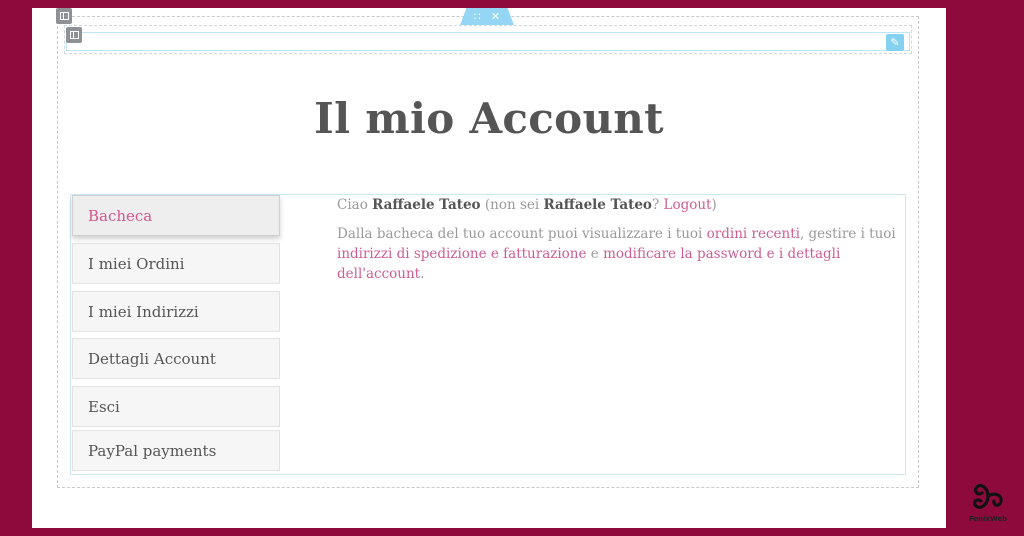 The width and height of the screenshot is (1024, 536). What do you see at coordinates (987, 496) in the screenshot?
I see `triskelion-icon` at bounding box center [987, 496].